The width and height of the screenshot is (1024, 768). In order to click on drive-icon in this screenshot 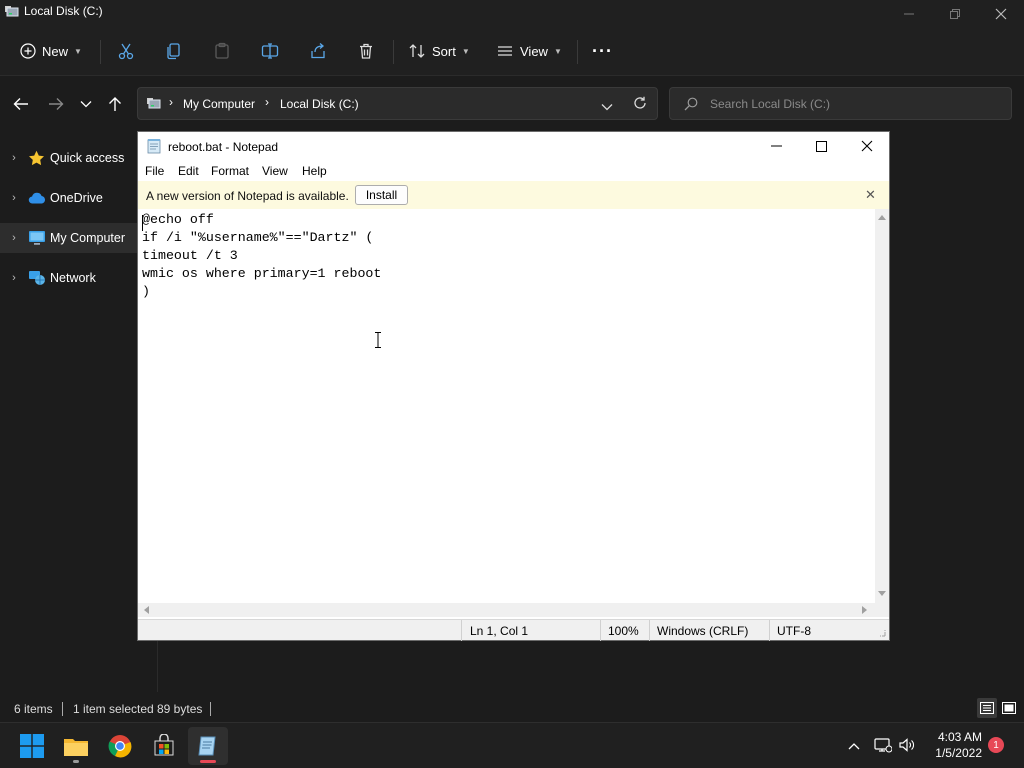, I will do `click(12, 12)`.